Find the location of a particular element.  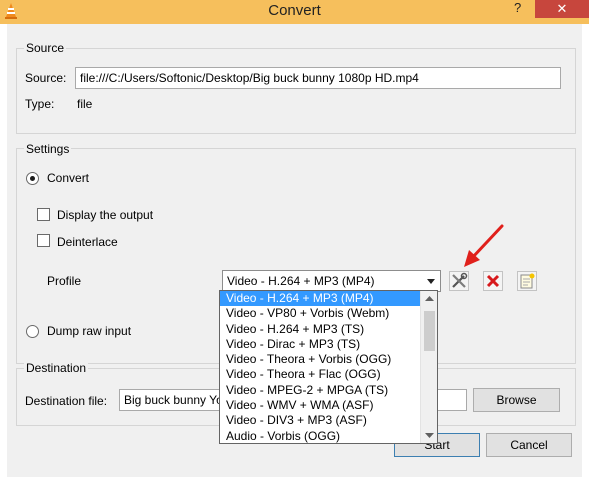

convert-radio is located at coordinates (32, 178).